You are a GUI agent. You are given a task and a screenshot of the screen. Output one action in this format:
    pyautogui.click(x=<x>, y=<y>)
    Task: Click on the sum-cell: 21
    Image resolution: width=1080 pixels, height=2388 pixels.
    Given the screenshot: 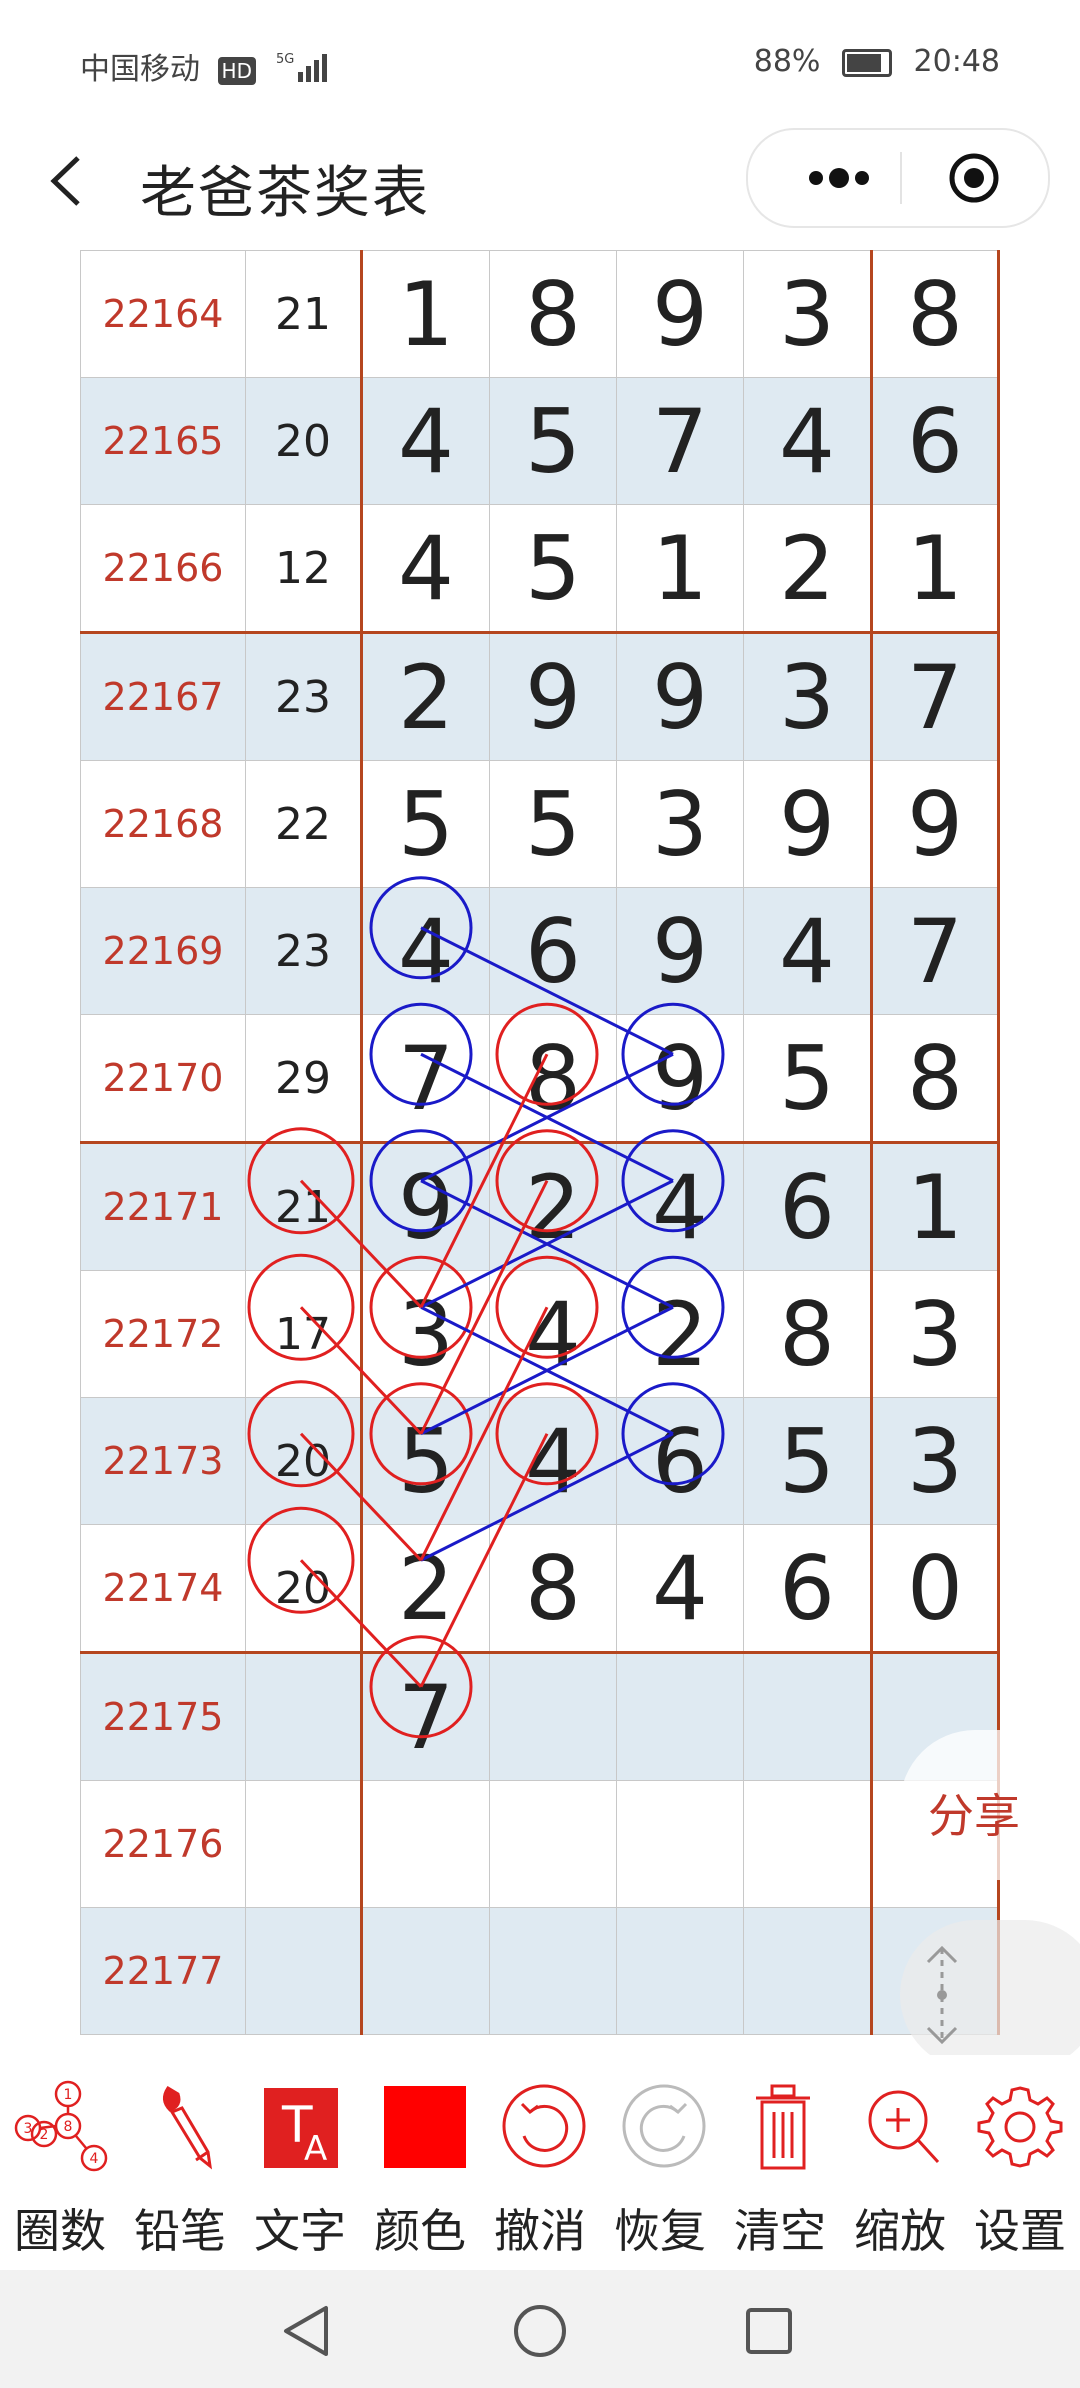 What is the action you would take?
    pyautogui.click(x=304, y=314)
    